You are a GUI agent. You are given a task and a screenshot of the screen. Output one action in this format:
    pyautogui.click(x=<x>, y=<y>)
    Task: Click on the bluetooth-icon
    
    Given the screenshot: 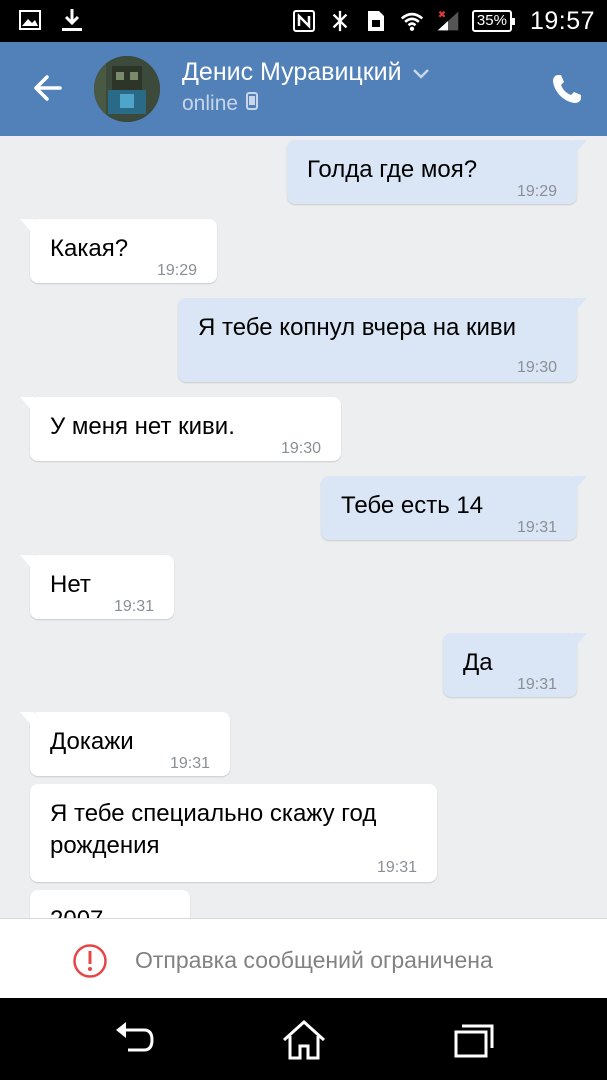 What is the action you would take?
    pyautogui.click(x=340, y=21)
    